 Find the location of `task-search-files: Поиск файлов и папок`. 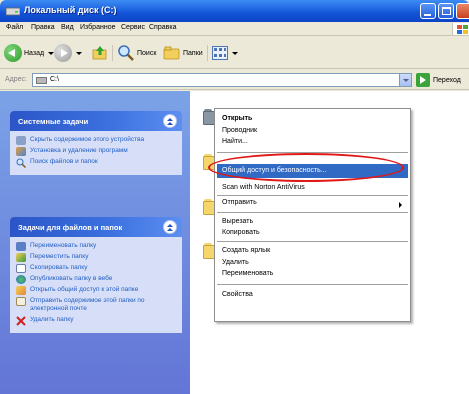

task-search-files: Поиск файлов и папок is located at coordinates (96, 163).